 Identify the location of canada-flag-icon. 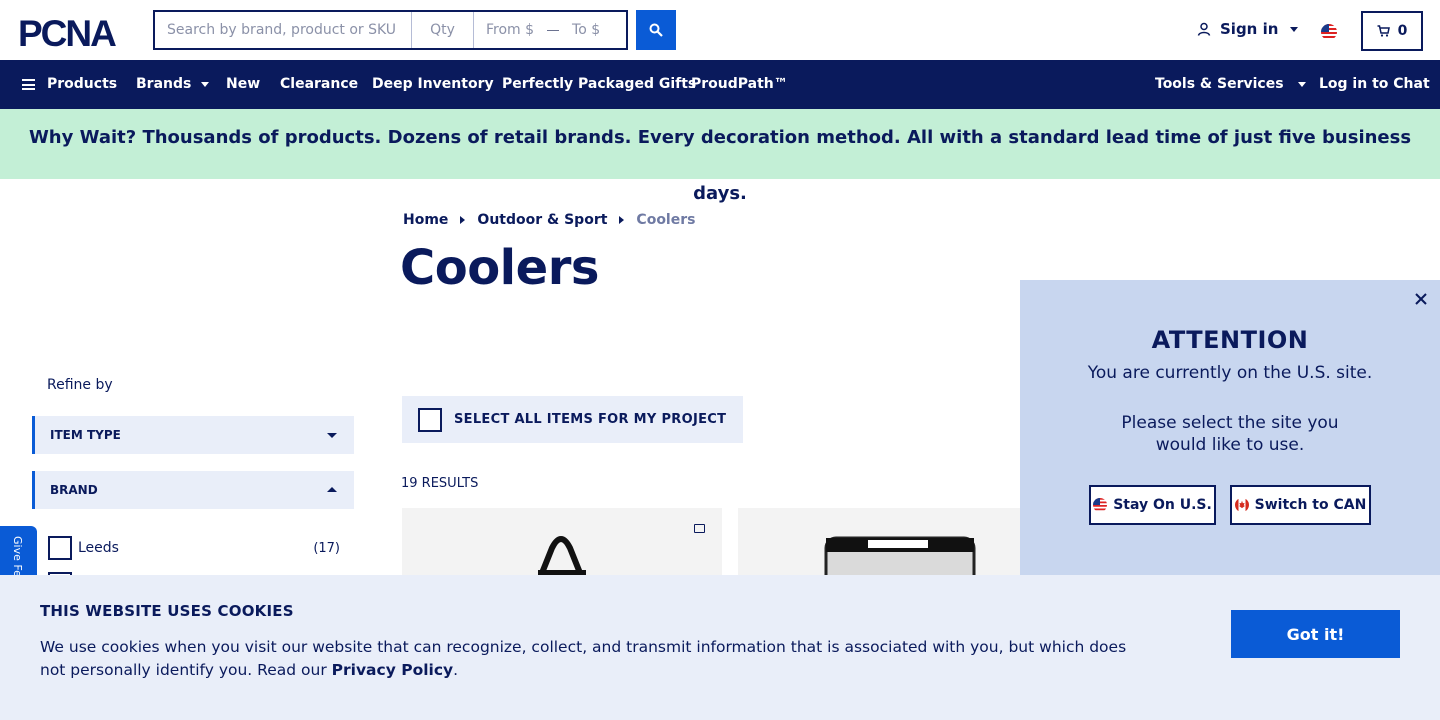
(1241, 505).